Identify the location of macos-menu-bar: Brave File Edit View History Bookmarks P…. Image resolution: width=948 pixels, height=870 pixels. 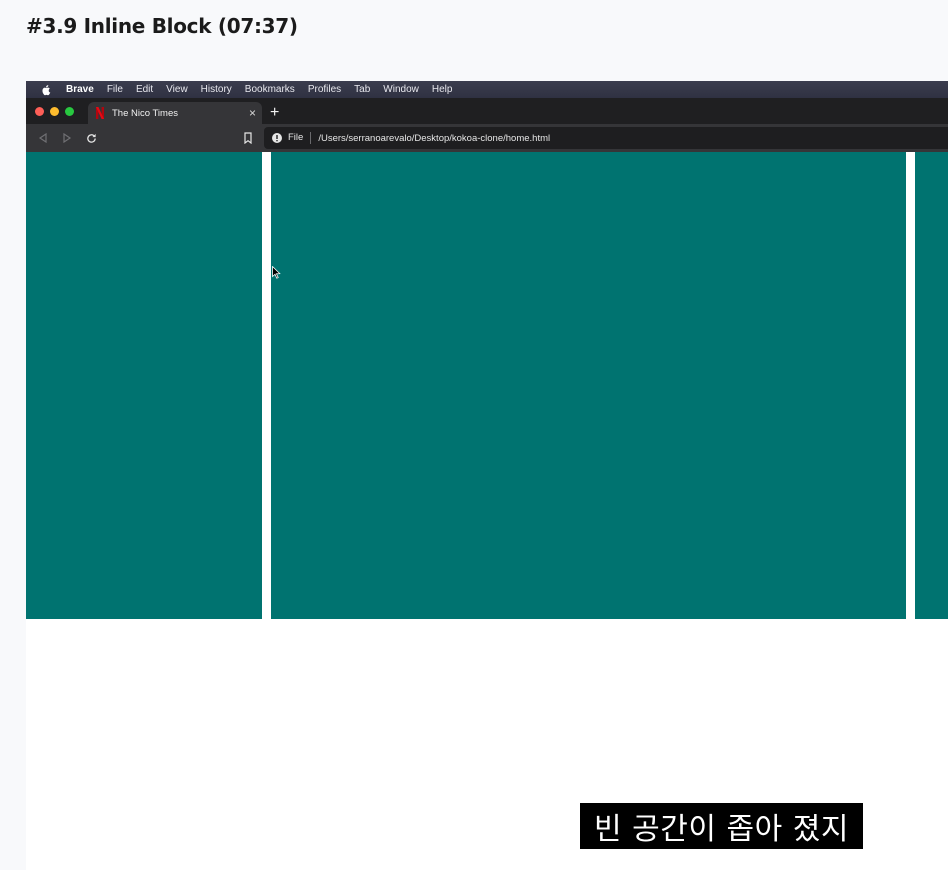
(487, 89).